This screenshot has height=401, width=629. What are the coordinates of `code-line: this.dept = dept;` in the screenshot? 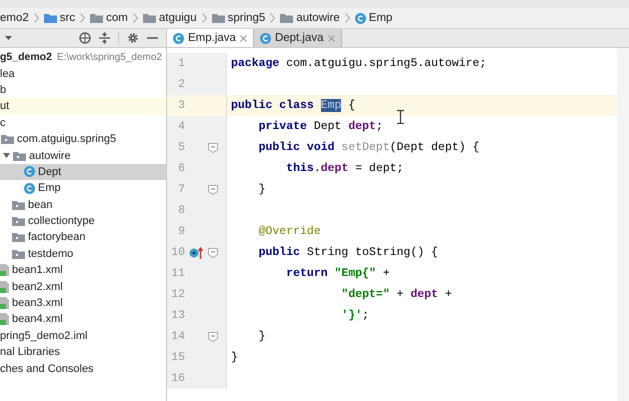 It's located at (344, 168).